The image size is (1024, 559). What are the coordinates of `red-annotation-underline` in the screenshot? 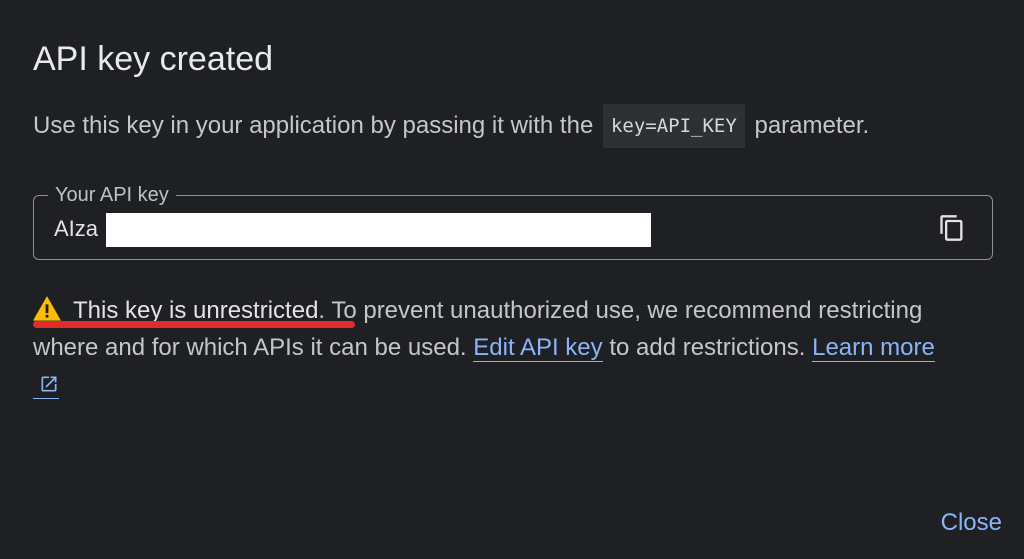 It's located at (194, 324).